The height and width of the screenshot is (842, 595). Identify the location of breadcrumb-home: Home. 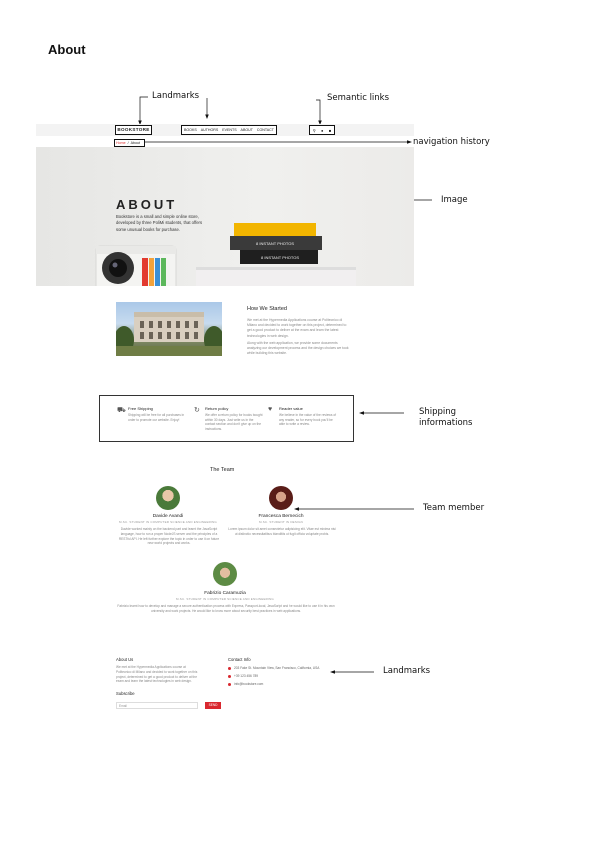
(121, 143).